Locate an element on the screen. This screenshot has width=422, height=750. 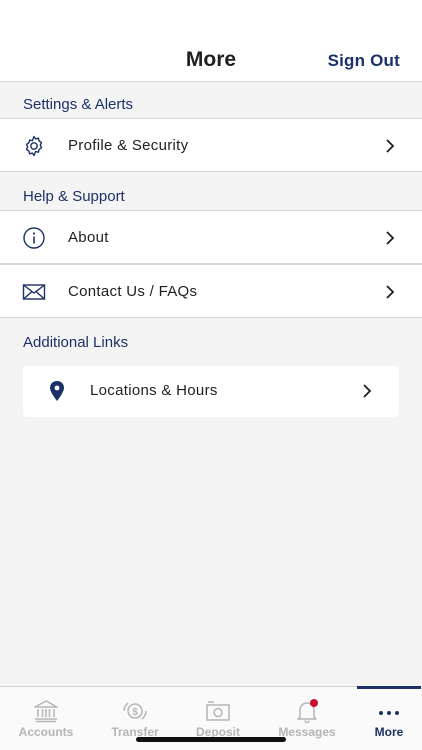
gear-icon is located at coordinates (34, 146).